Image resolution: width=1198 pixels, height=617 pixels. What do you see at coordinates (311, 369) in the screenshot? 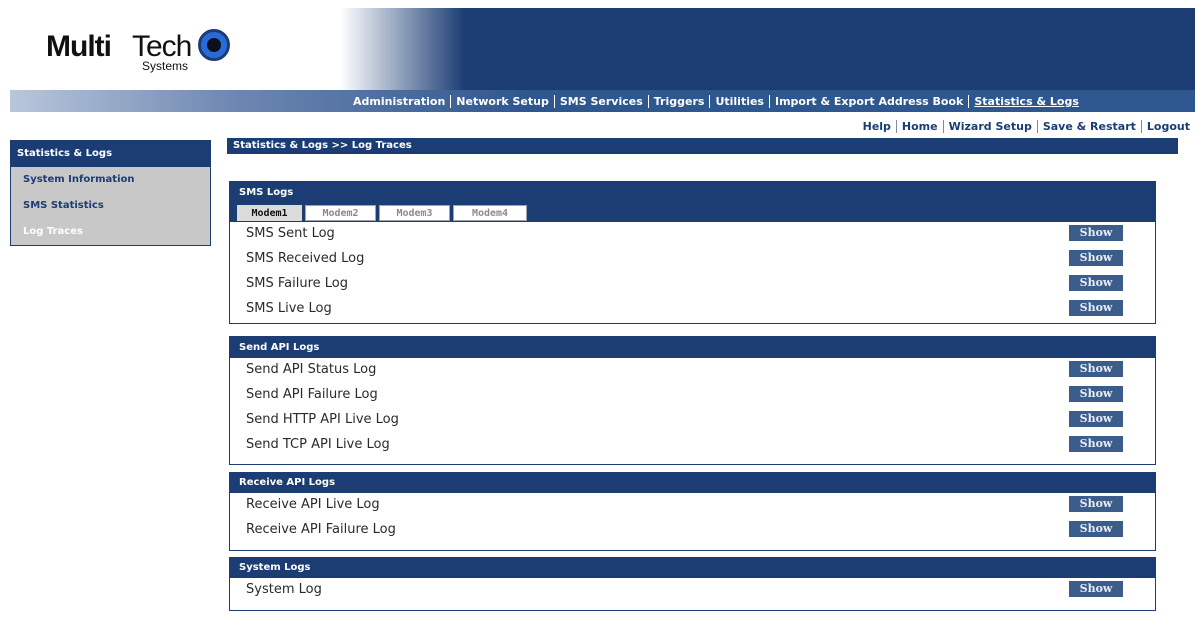
I see `row-label: Send API Status Log` at bounding box center [311, 369].